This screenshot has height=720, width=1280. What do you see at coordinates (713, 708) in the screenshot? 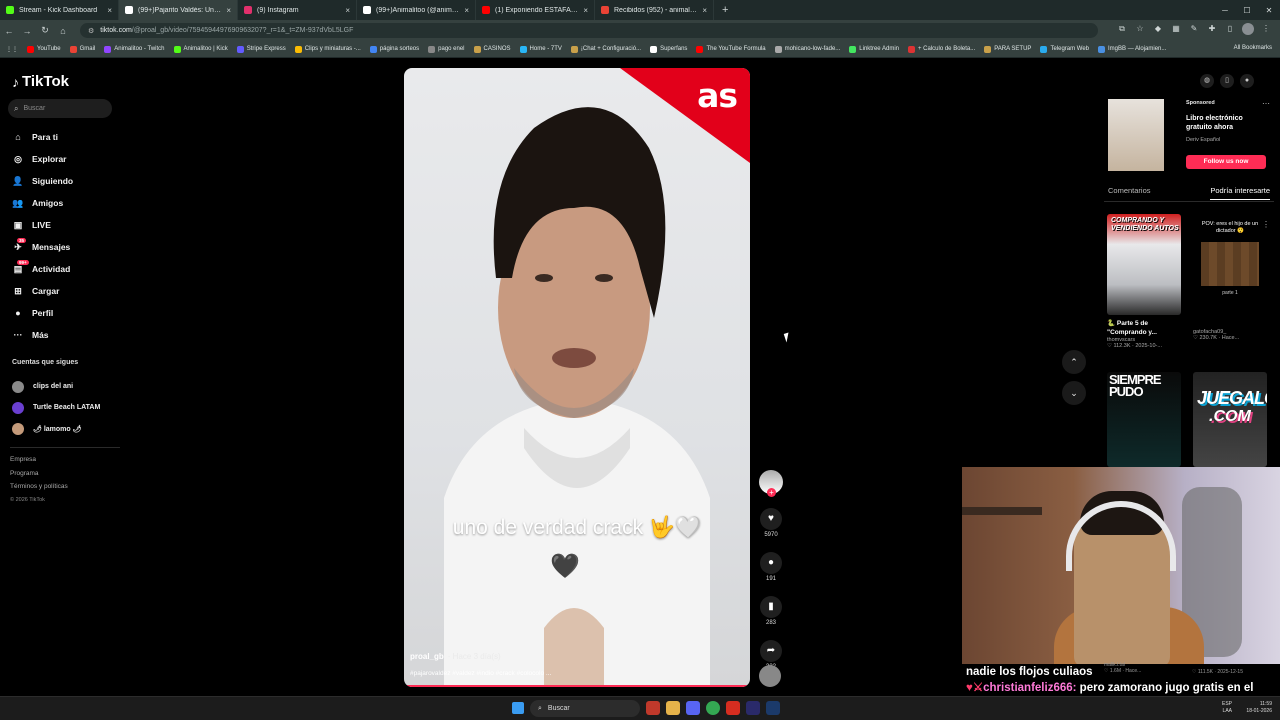
I see `chrome-icon` at bounding box center [713, 708].